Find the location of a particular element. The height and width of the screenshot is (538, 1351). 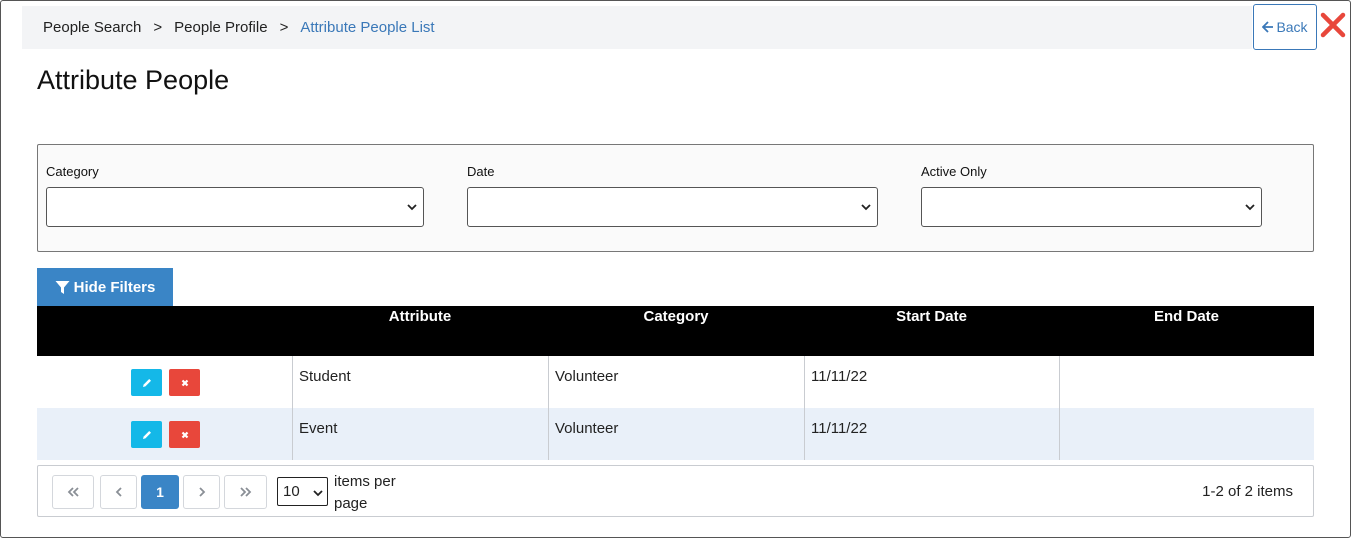

breadcrumb-people-profile: People Profile is located at coordinates (220, 27).